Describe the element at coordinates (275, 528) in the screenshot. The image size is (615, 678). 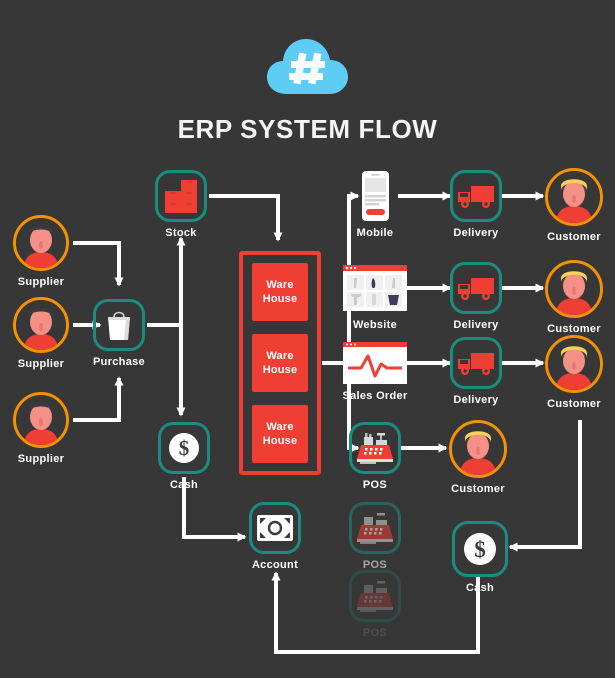
I see `banknote-icon` at that location.